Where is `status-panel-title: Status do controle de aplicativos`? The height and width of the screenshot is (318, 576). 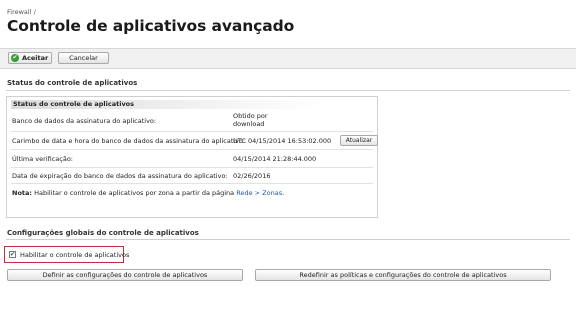
status-panel-title: Status do controle de aplicativos is located at coordinates (166, 104).